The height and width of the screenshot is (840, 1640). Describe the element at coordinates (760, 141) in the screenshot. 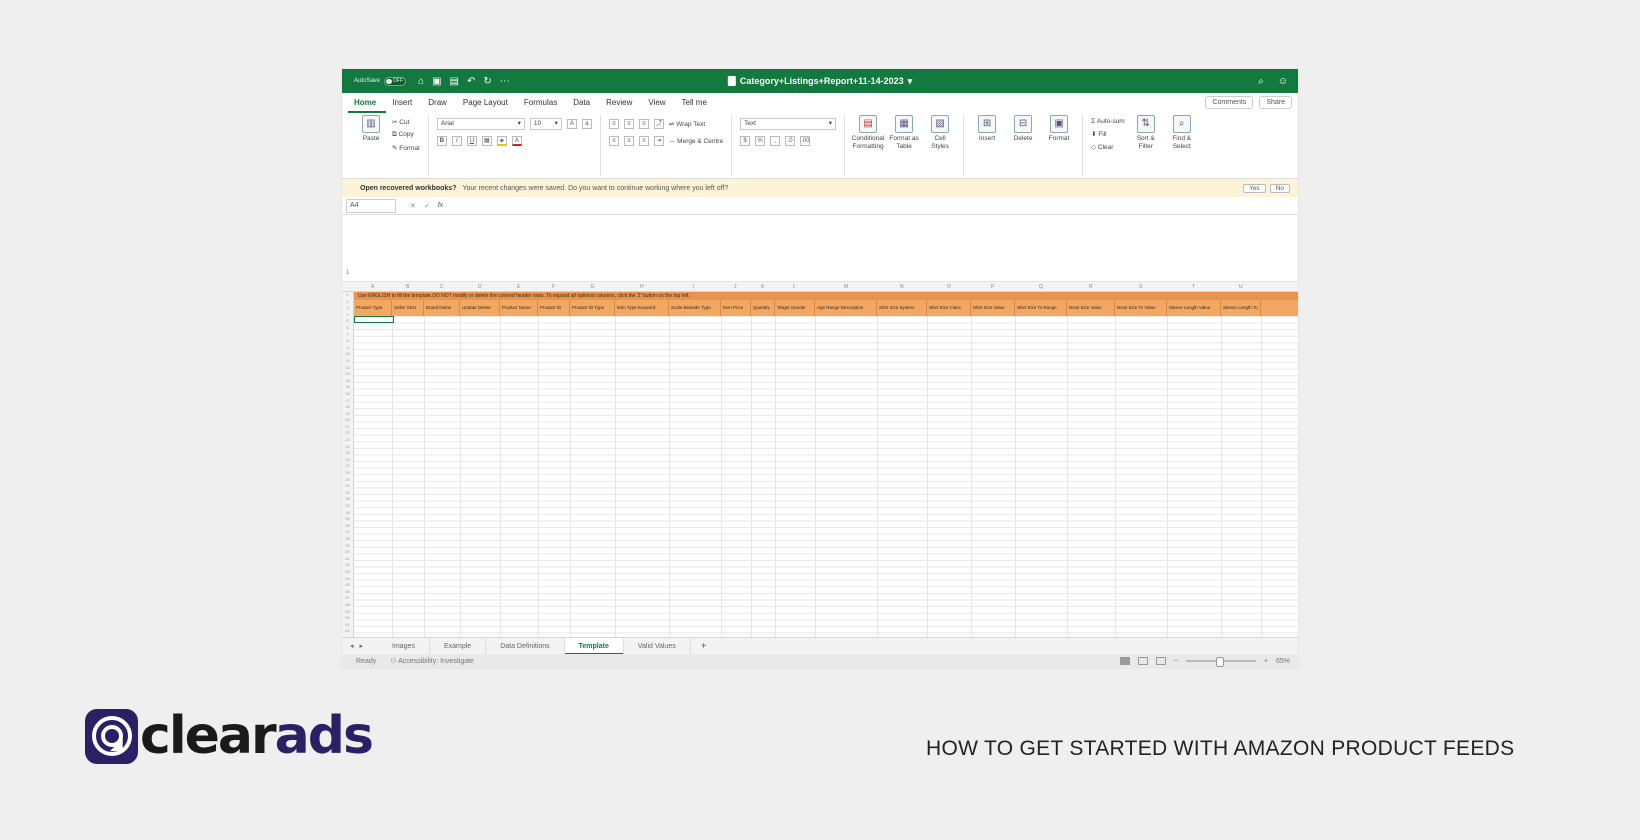

I see `percent-icon: %` at that location.